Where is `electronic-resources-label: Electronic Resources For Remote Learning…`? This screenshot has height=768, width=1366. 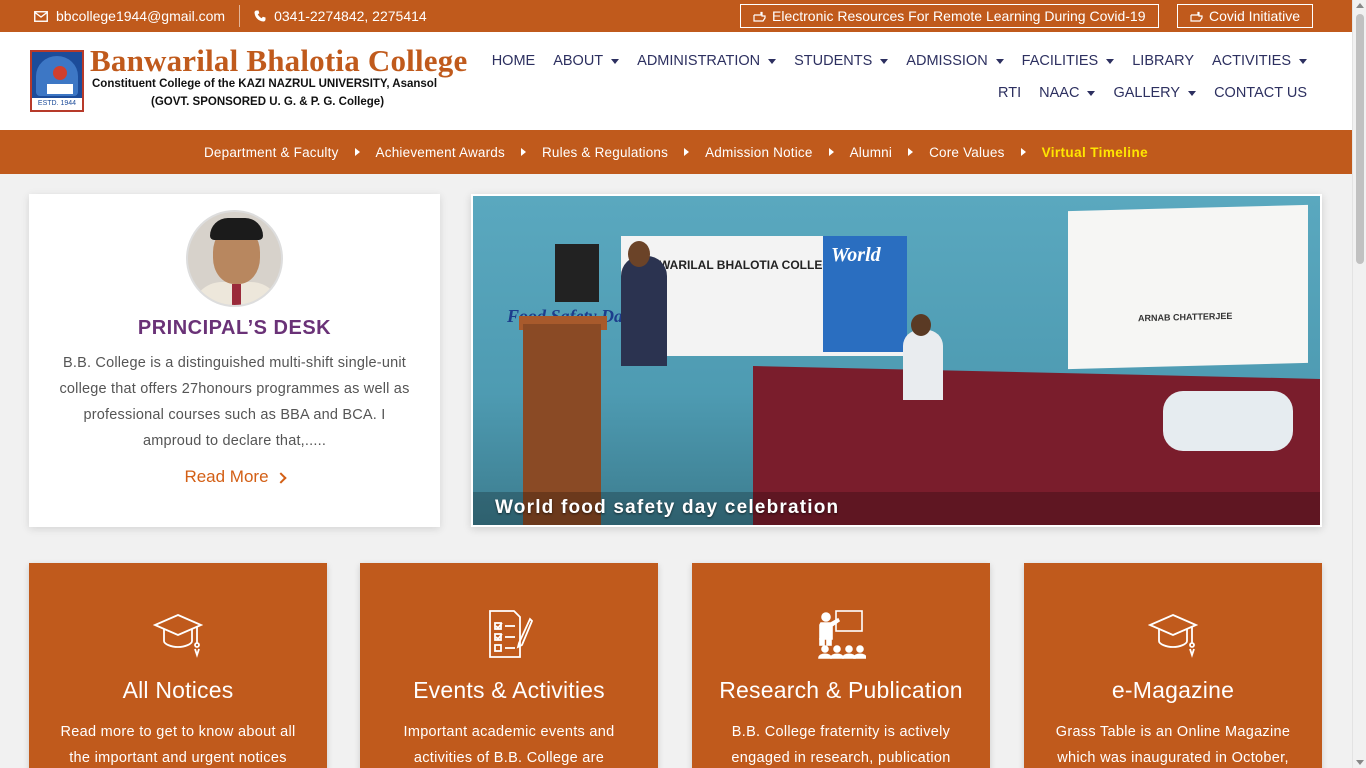 electronic-resources-label: Electronic Resources For Remote Learning… is located at coordinates (959, 16).